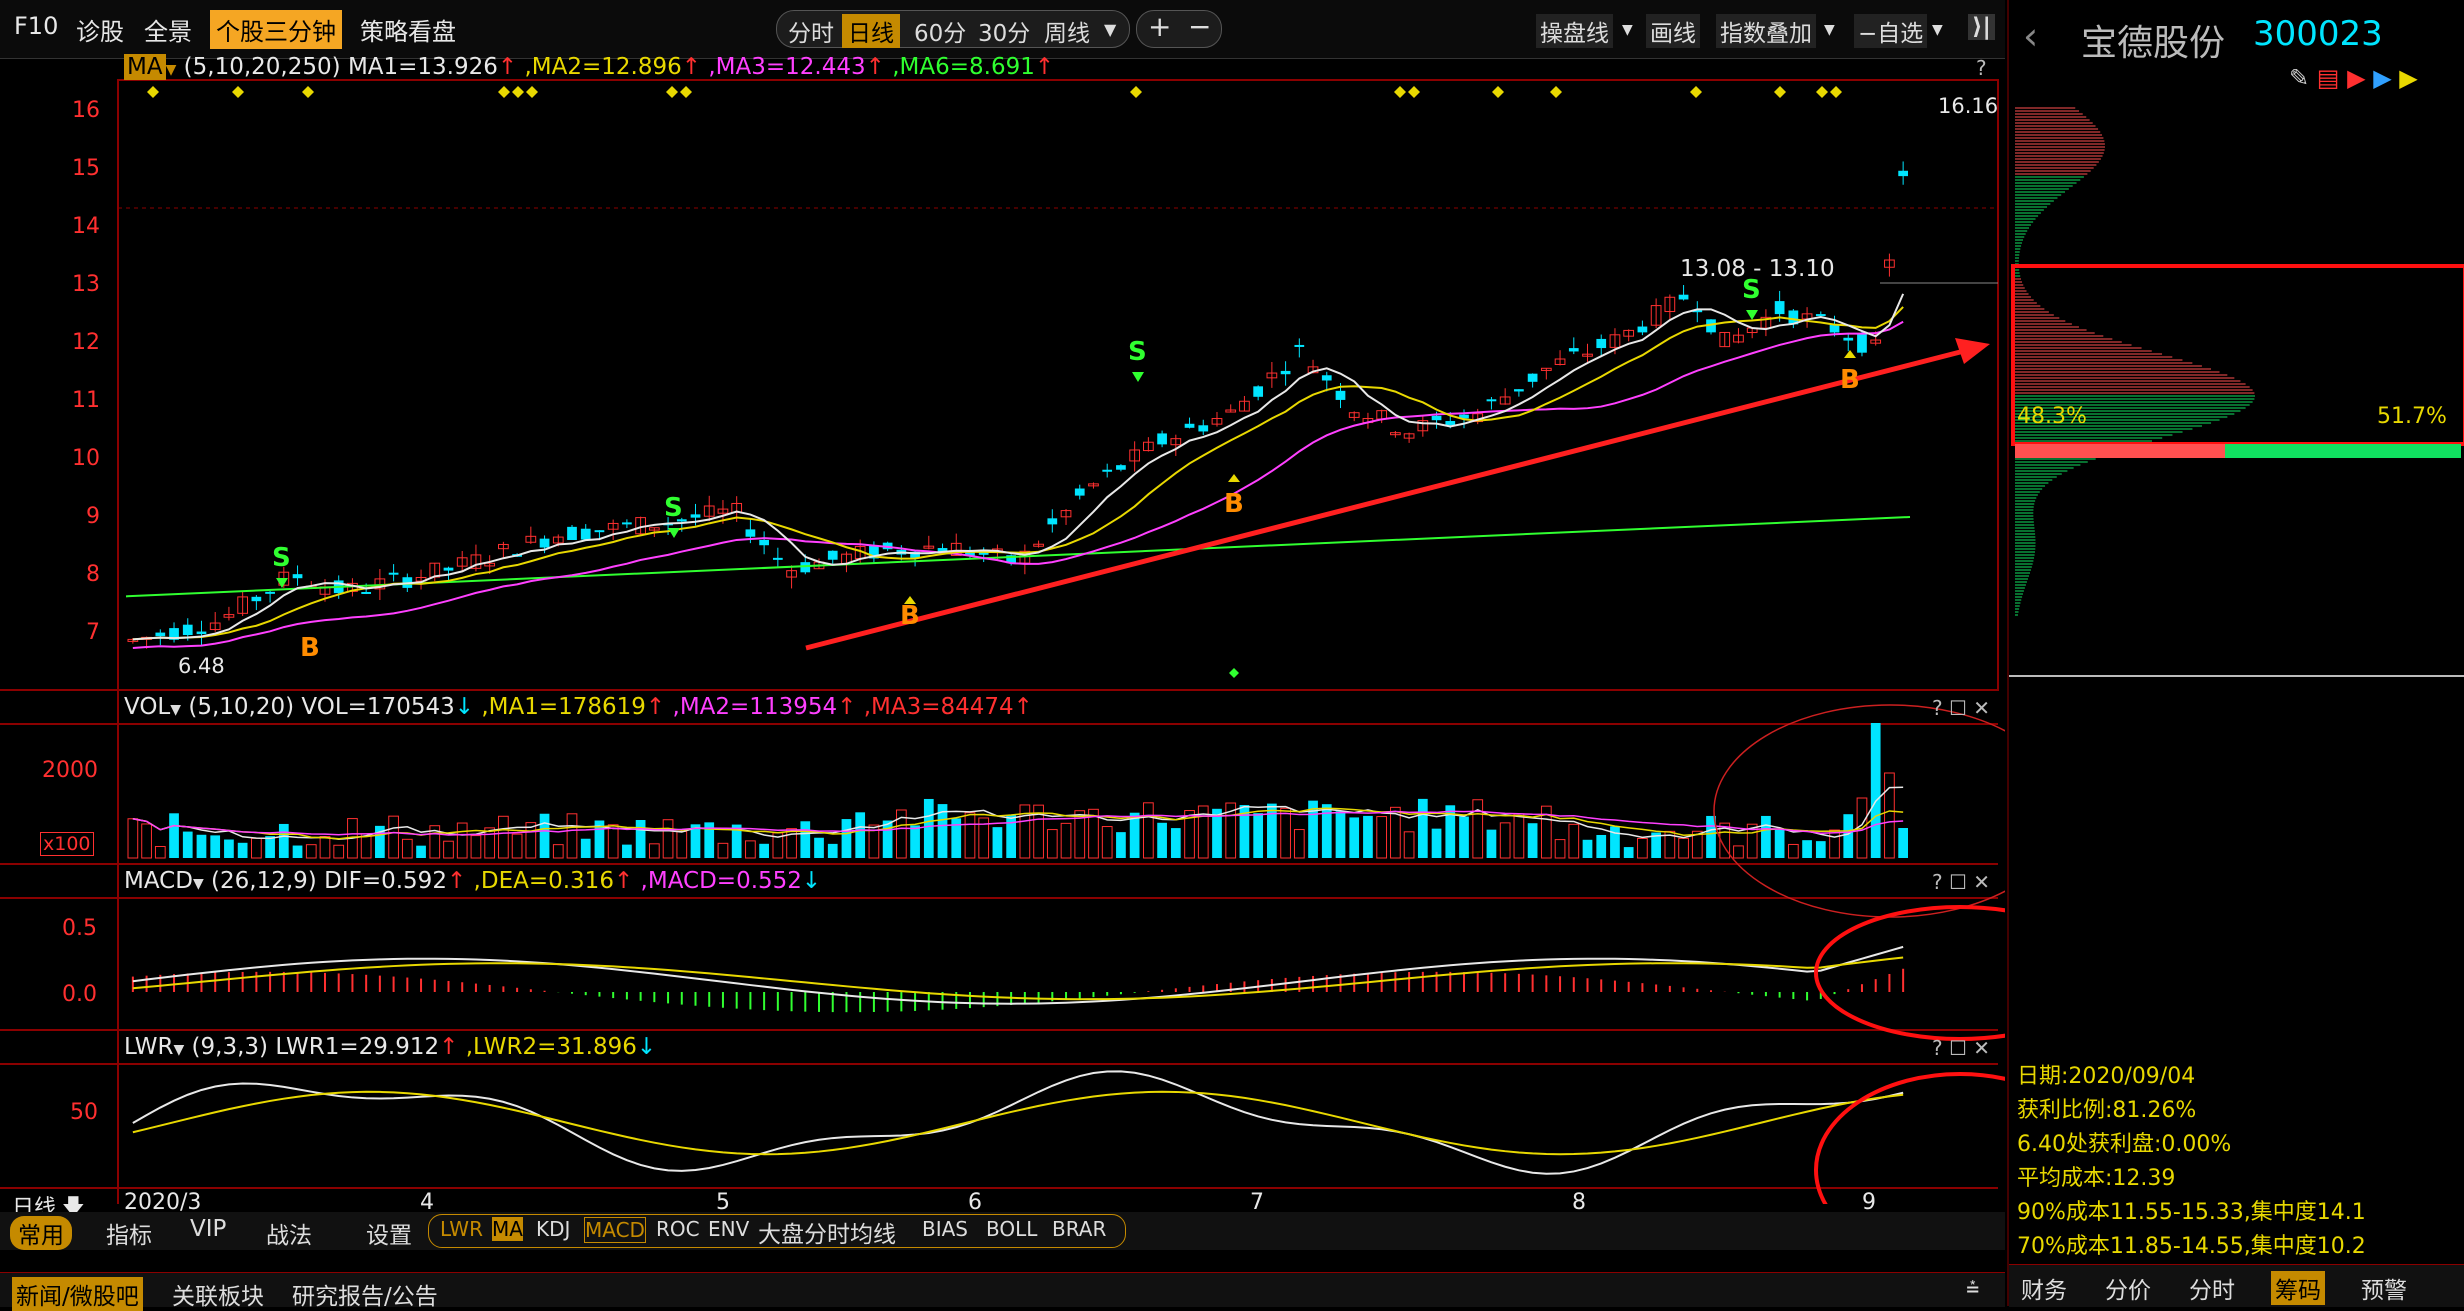  What do you see at coordinates (208, 1229) in the screenshot?
I see `vip-menu: VIP` at bounding box center [208, 1229].